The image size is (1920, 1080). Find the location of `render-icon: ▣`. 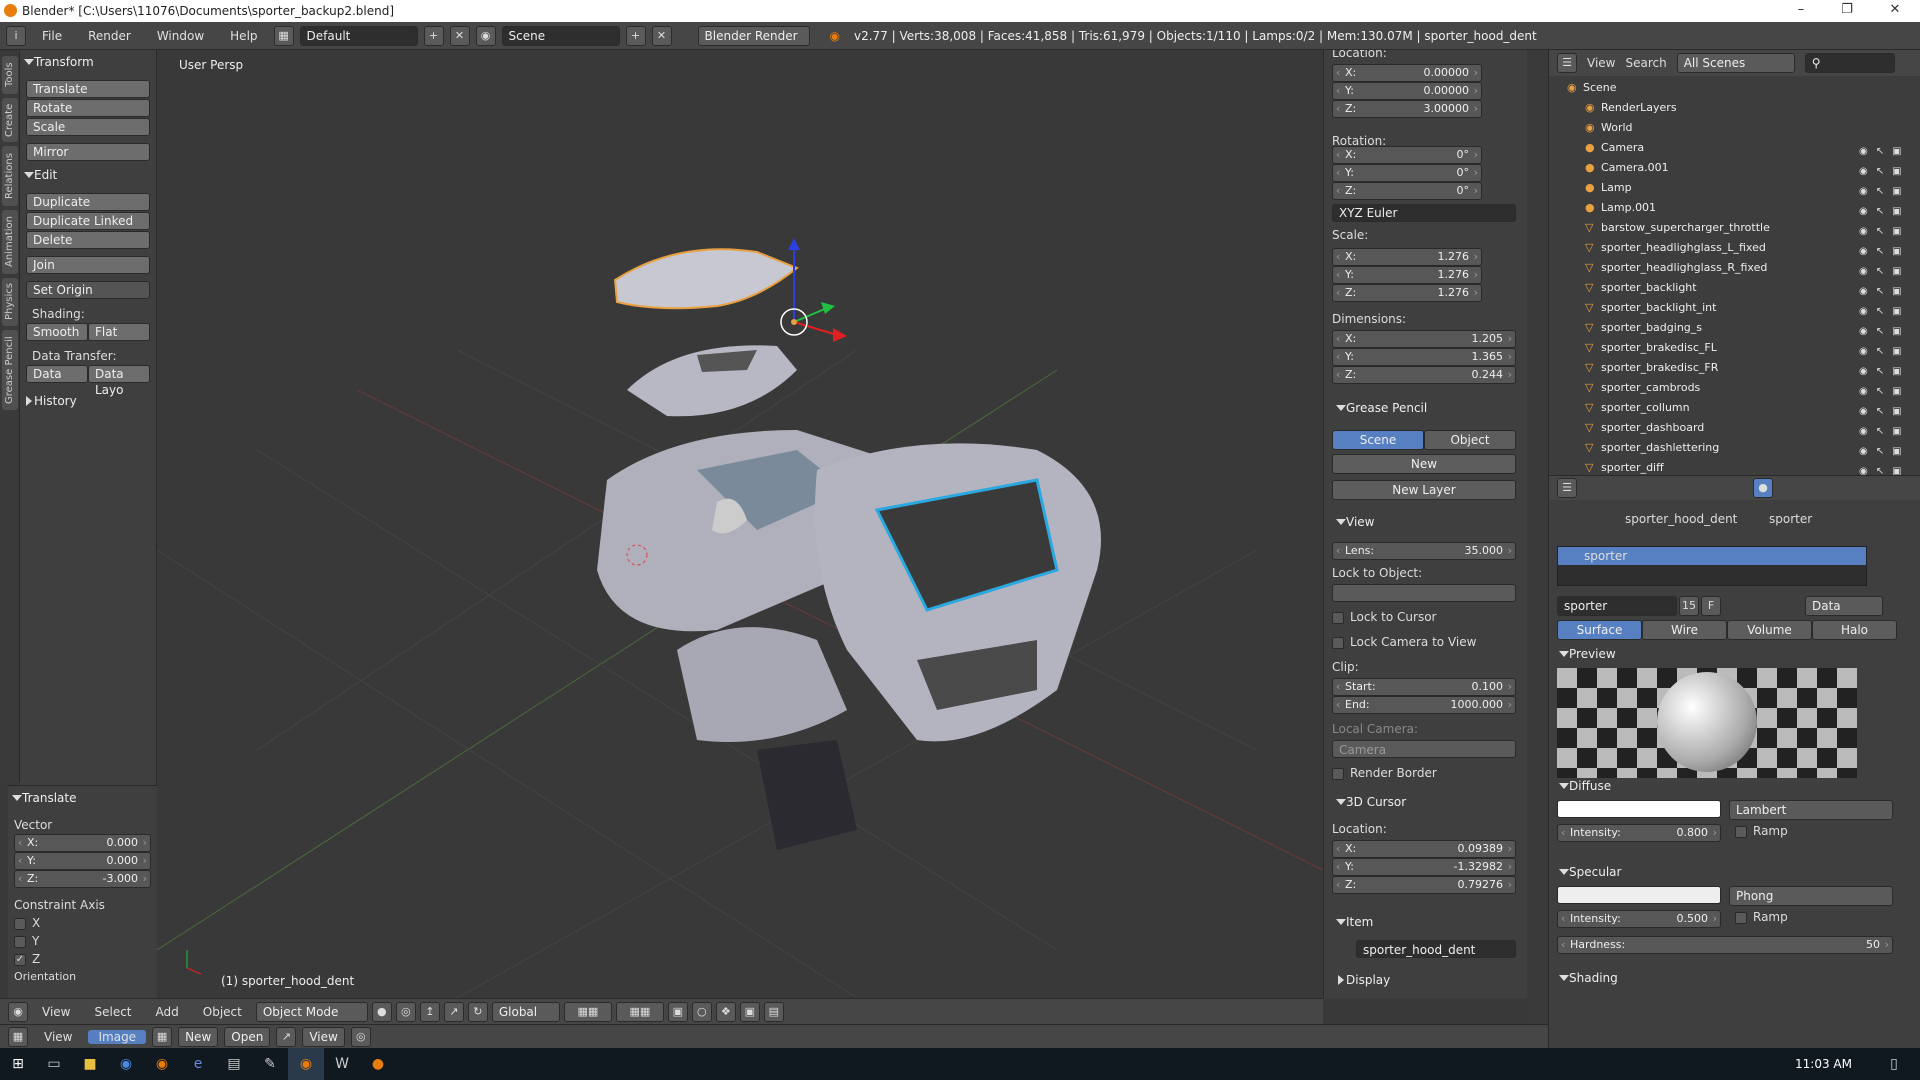

render-icon: ▣ is located at coordinates (749, 1011).